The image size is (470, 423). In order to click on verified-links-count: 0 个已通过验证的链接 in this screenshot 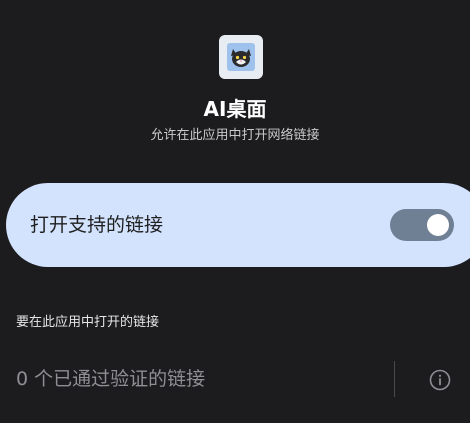, I will do `click(111, 379)`.